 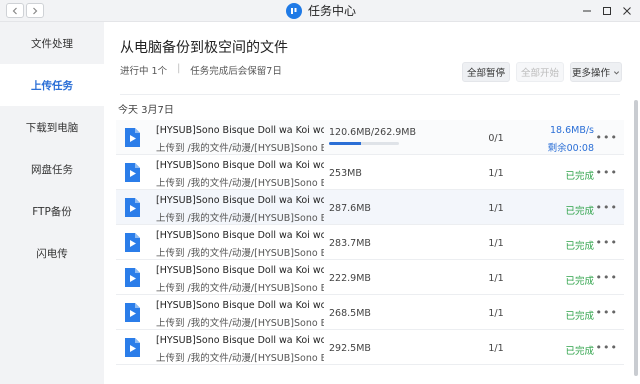 I want to click on file-size: 287.6MB, so click(x=350, y=208).